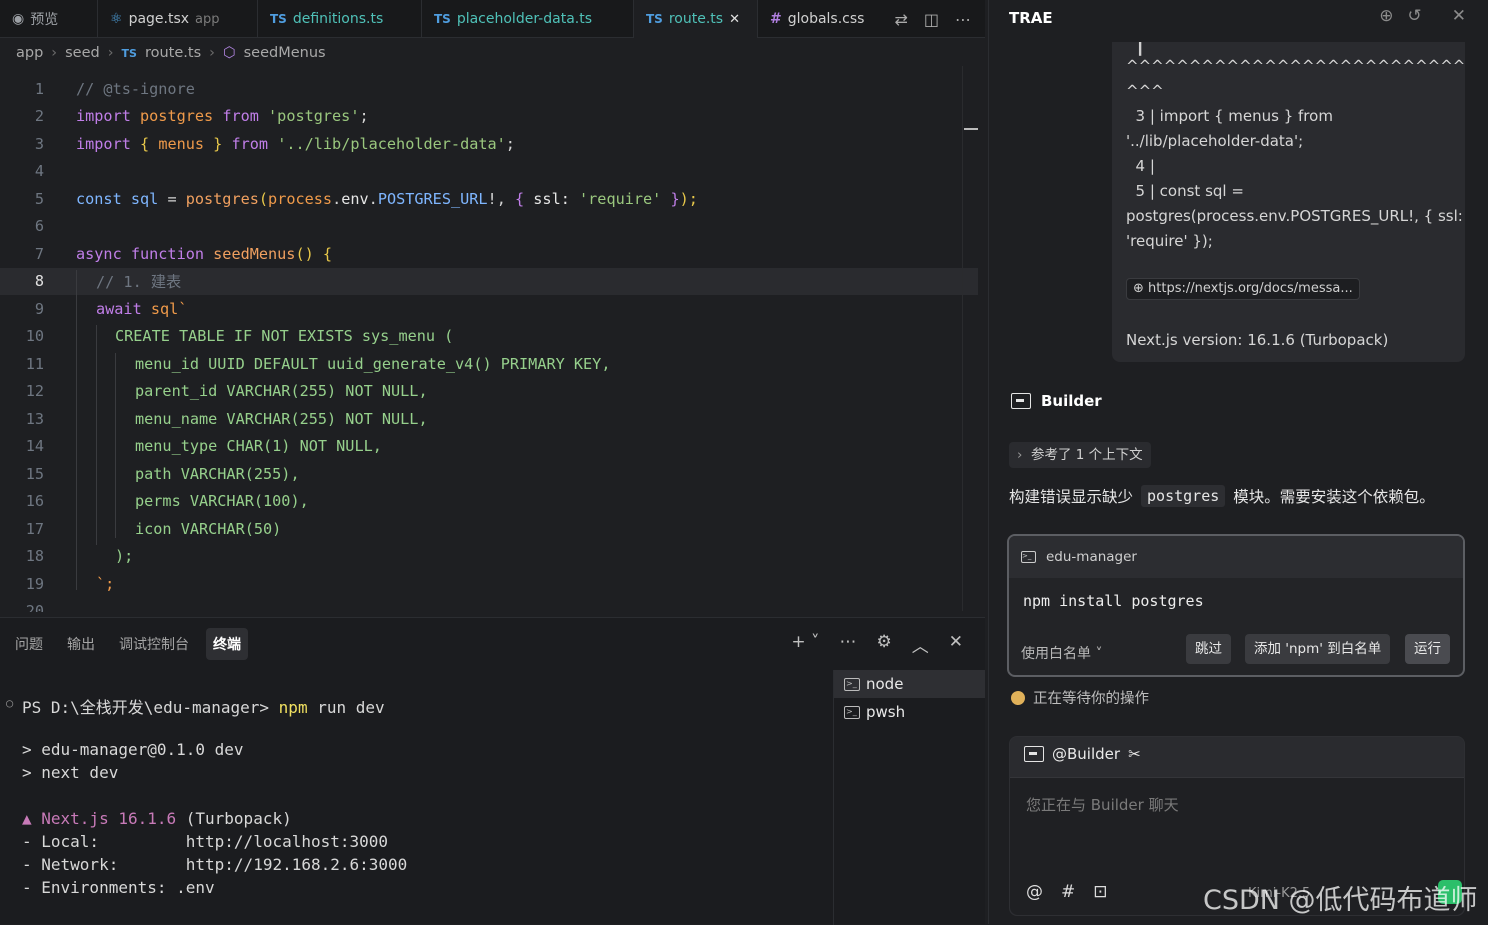 This screenshot has width=1488, height=925. What do you see at coordinates (900, 19) in the screenshot?
I see `compare-icon: ⇄` at bounding box center [900, 19].